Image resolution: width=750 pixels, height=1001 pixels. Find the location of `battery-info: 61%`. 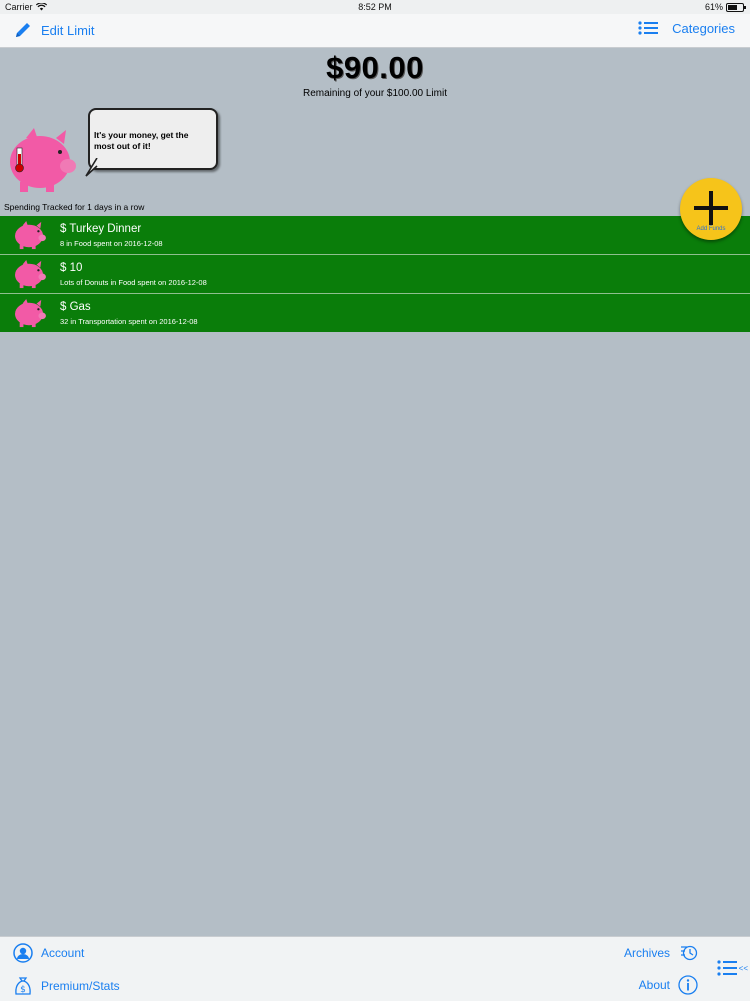

battery-info: 61% is located at coordinates (725, 7).